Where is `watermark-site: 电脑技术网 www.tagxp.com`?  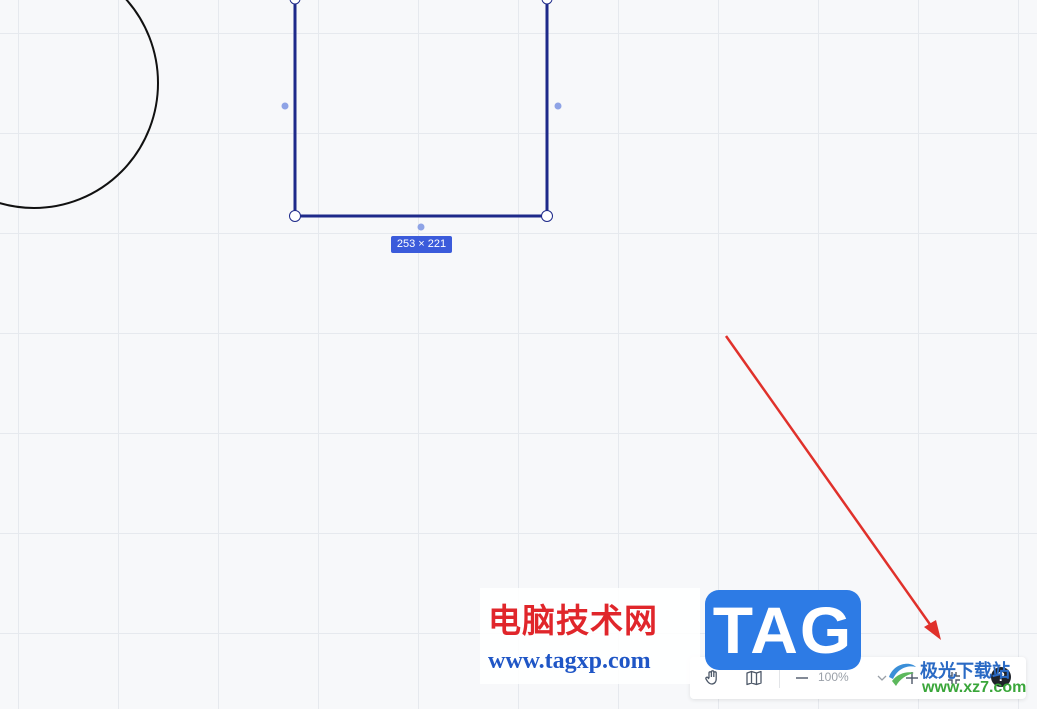
watermark-site: 电脑技术网 www.tagxp.com is located at coordinates (590, 636).